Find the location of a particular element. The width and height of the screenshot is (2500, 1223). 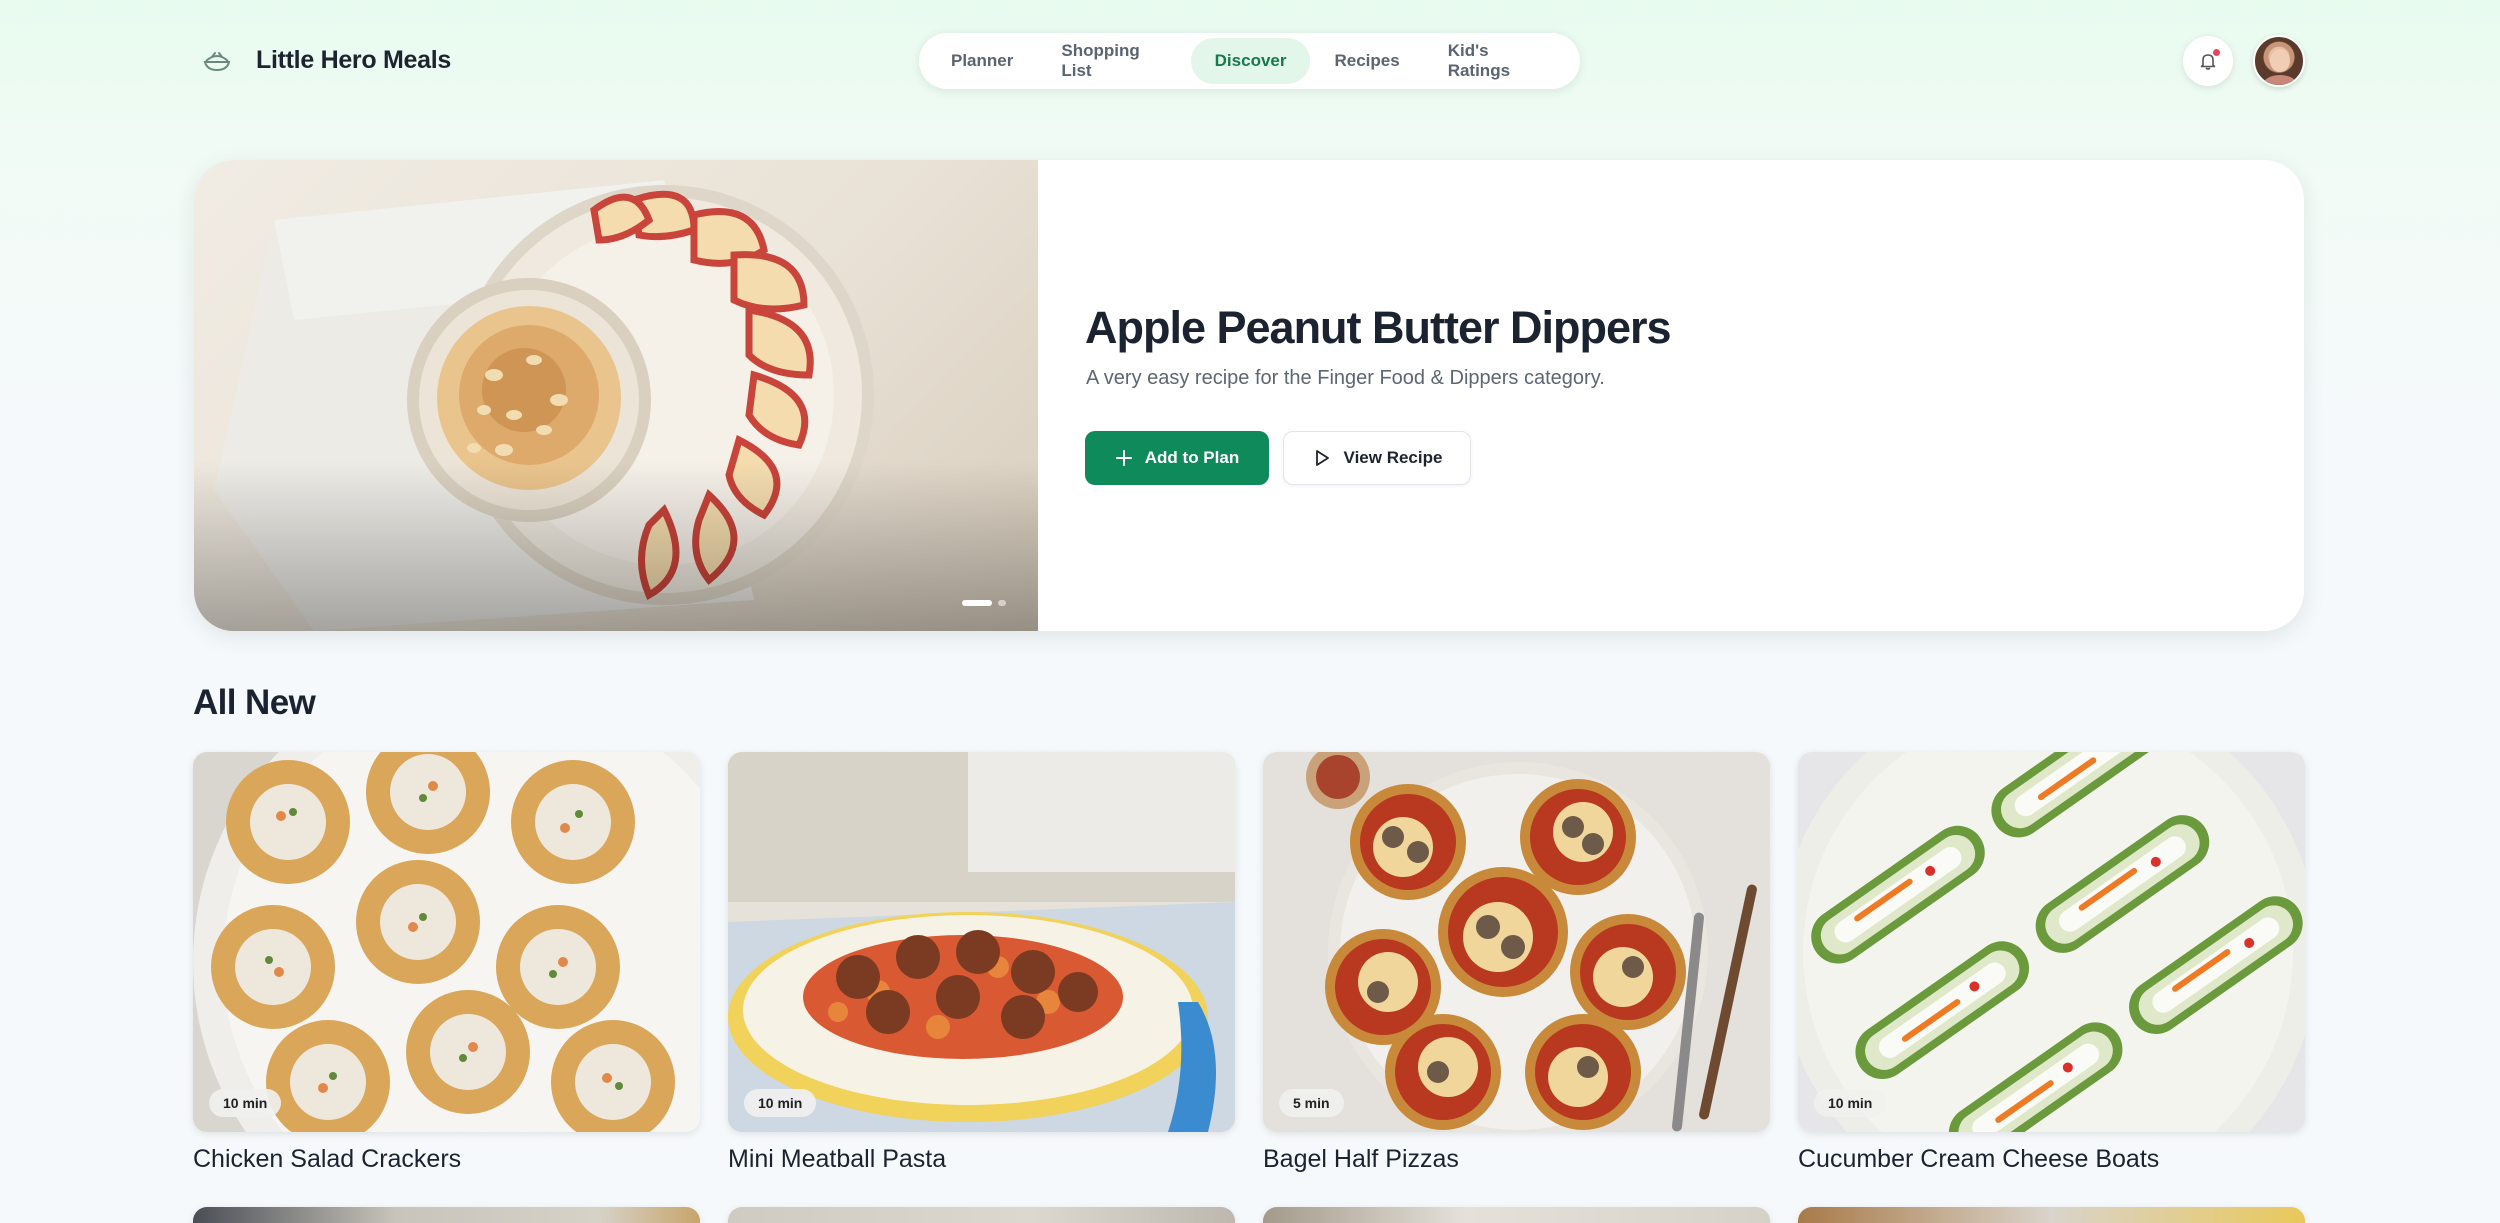

add-to-plan-button: Add to Plan is located at coordinates (1177, 458).